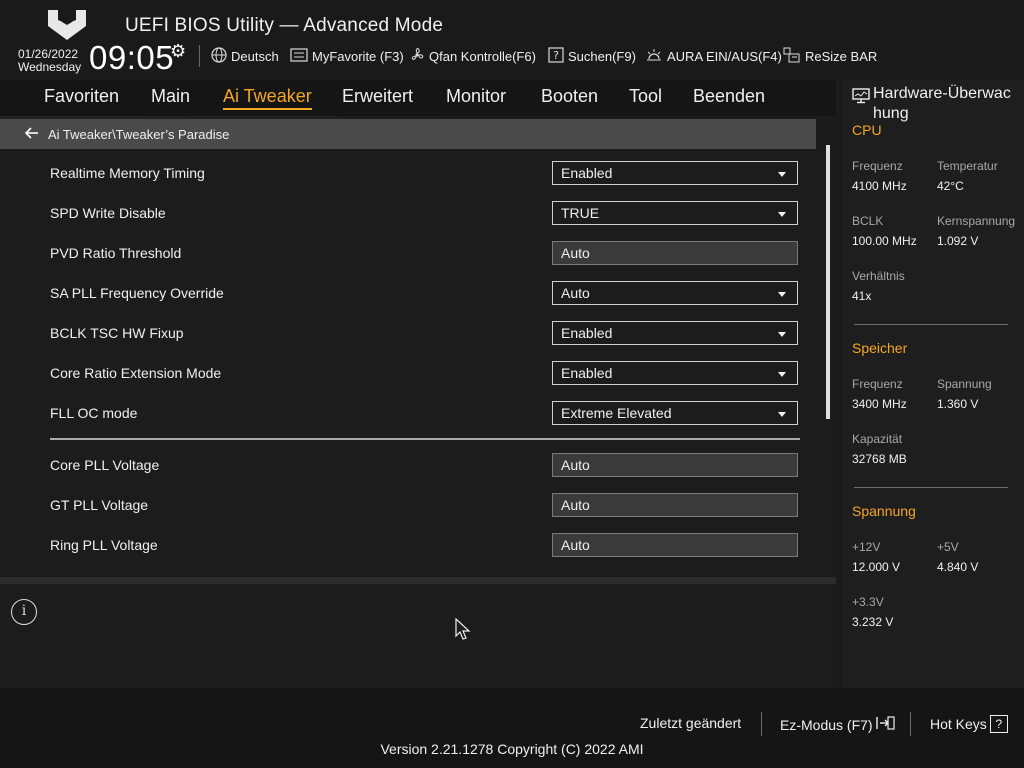 This screenshot has height=768, width=1024. I want to click on qfan-button: Qfan Kontrolle(F6), so click(472, 56).